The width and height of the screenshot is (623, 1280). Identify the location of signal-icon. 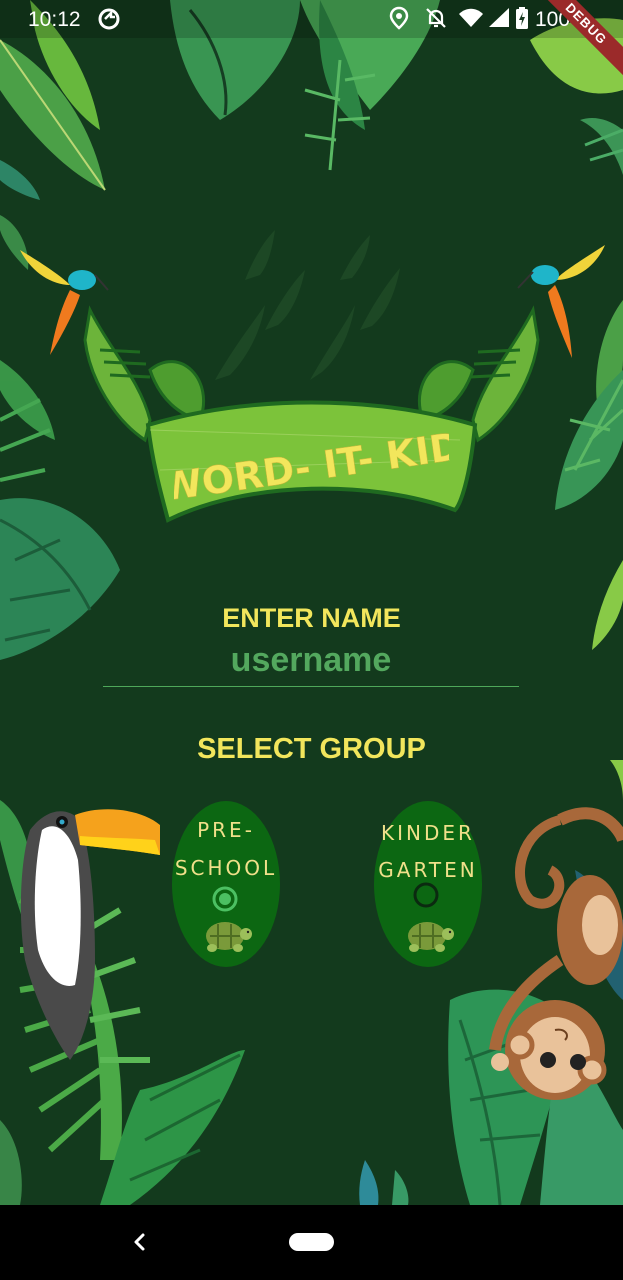
(499, 17).